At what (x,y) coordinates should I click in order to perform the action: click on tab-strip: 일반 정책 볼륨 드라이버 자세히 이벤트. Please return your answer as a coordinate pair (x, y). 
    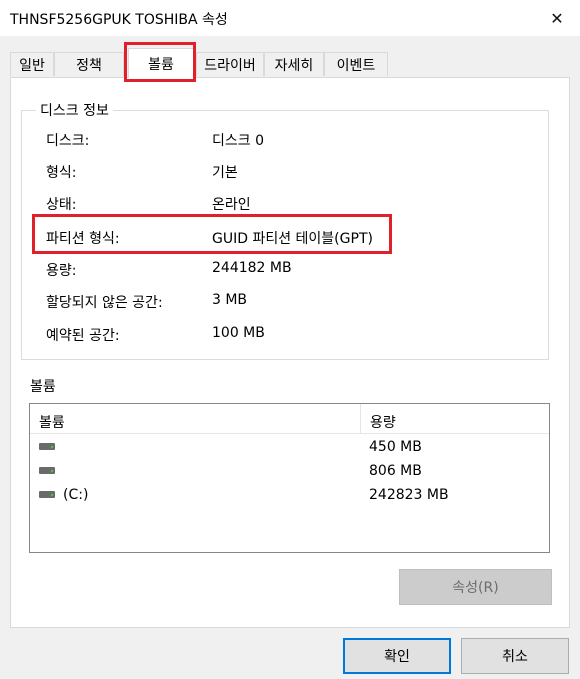
    Looking at the image, I should click on (290, 63).